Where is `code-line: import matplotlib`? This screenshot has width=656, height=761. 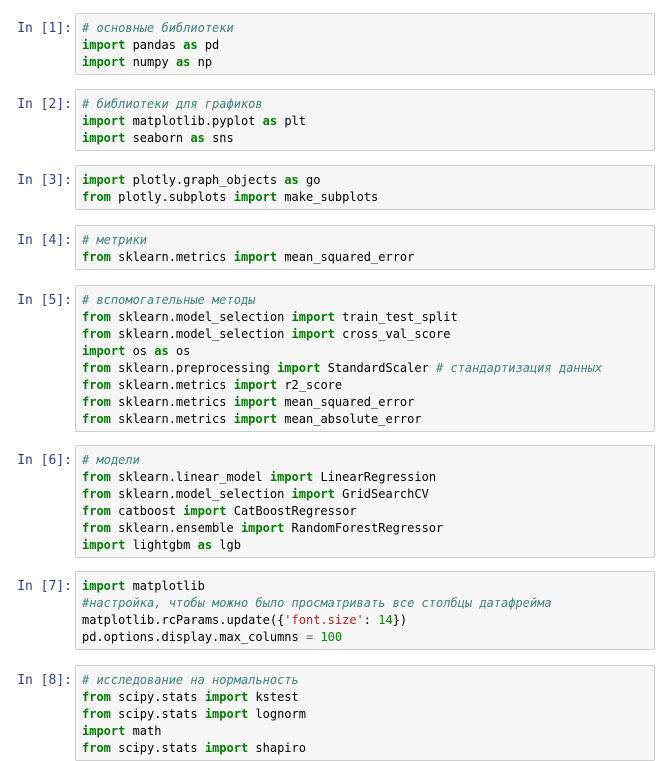
code-line: import matplotlib is located at coordinates (366, 586).